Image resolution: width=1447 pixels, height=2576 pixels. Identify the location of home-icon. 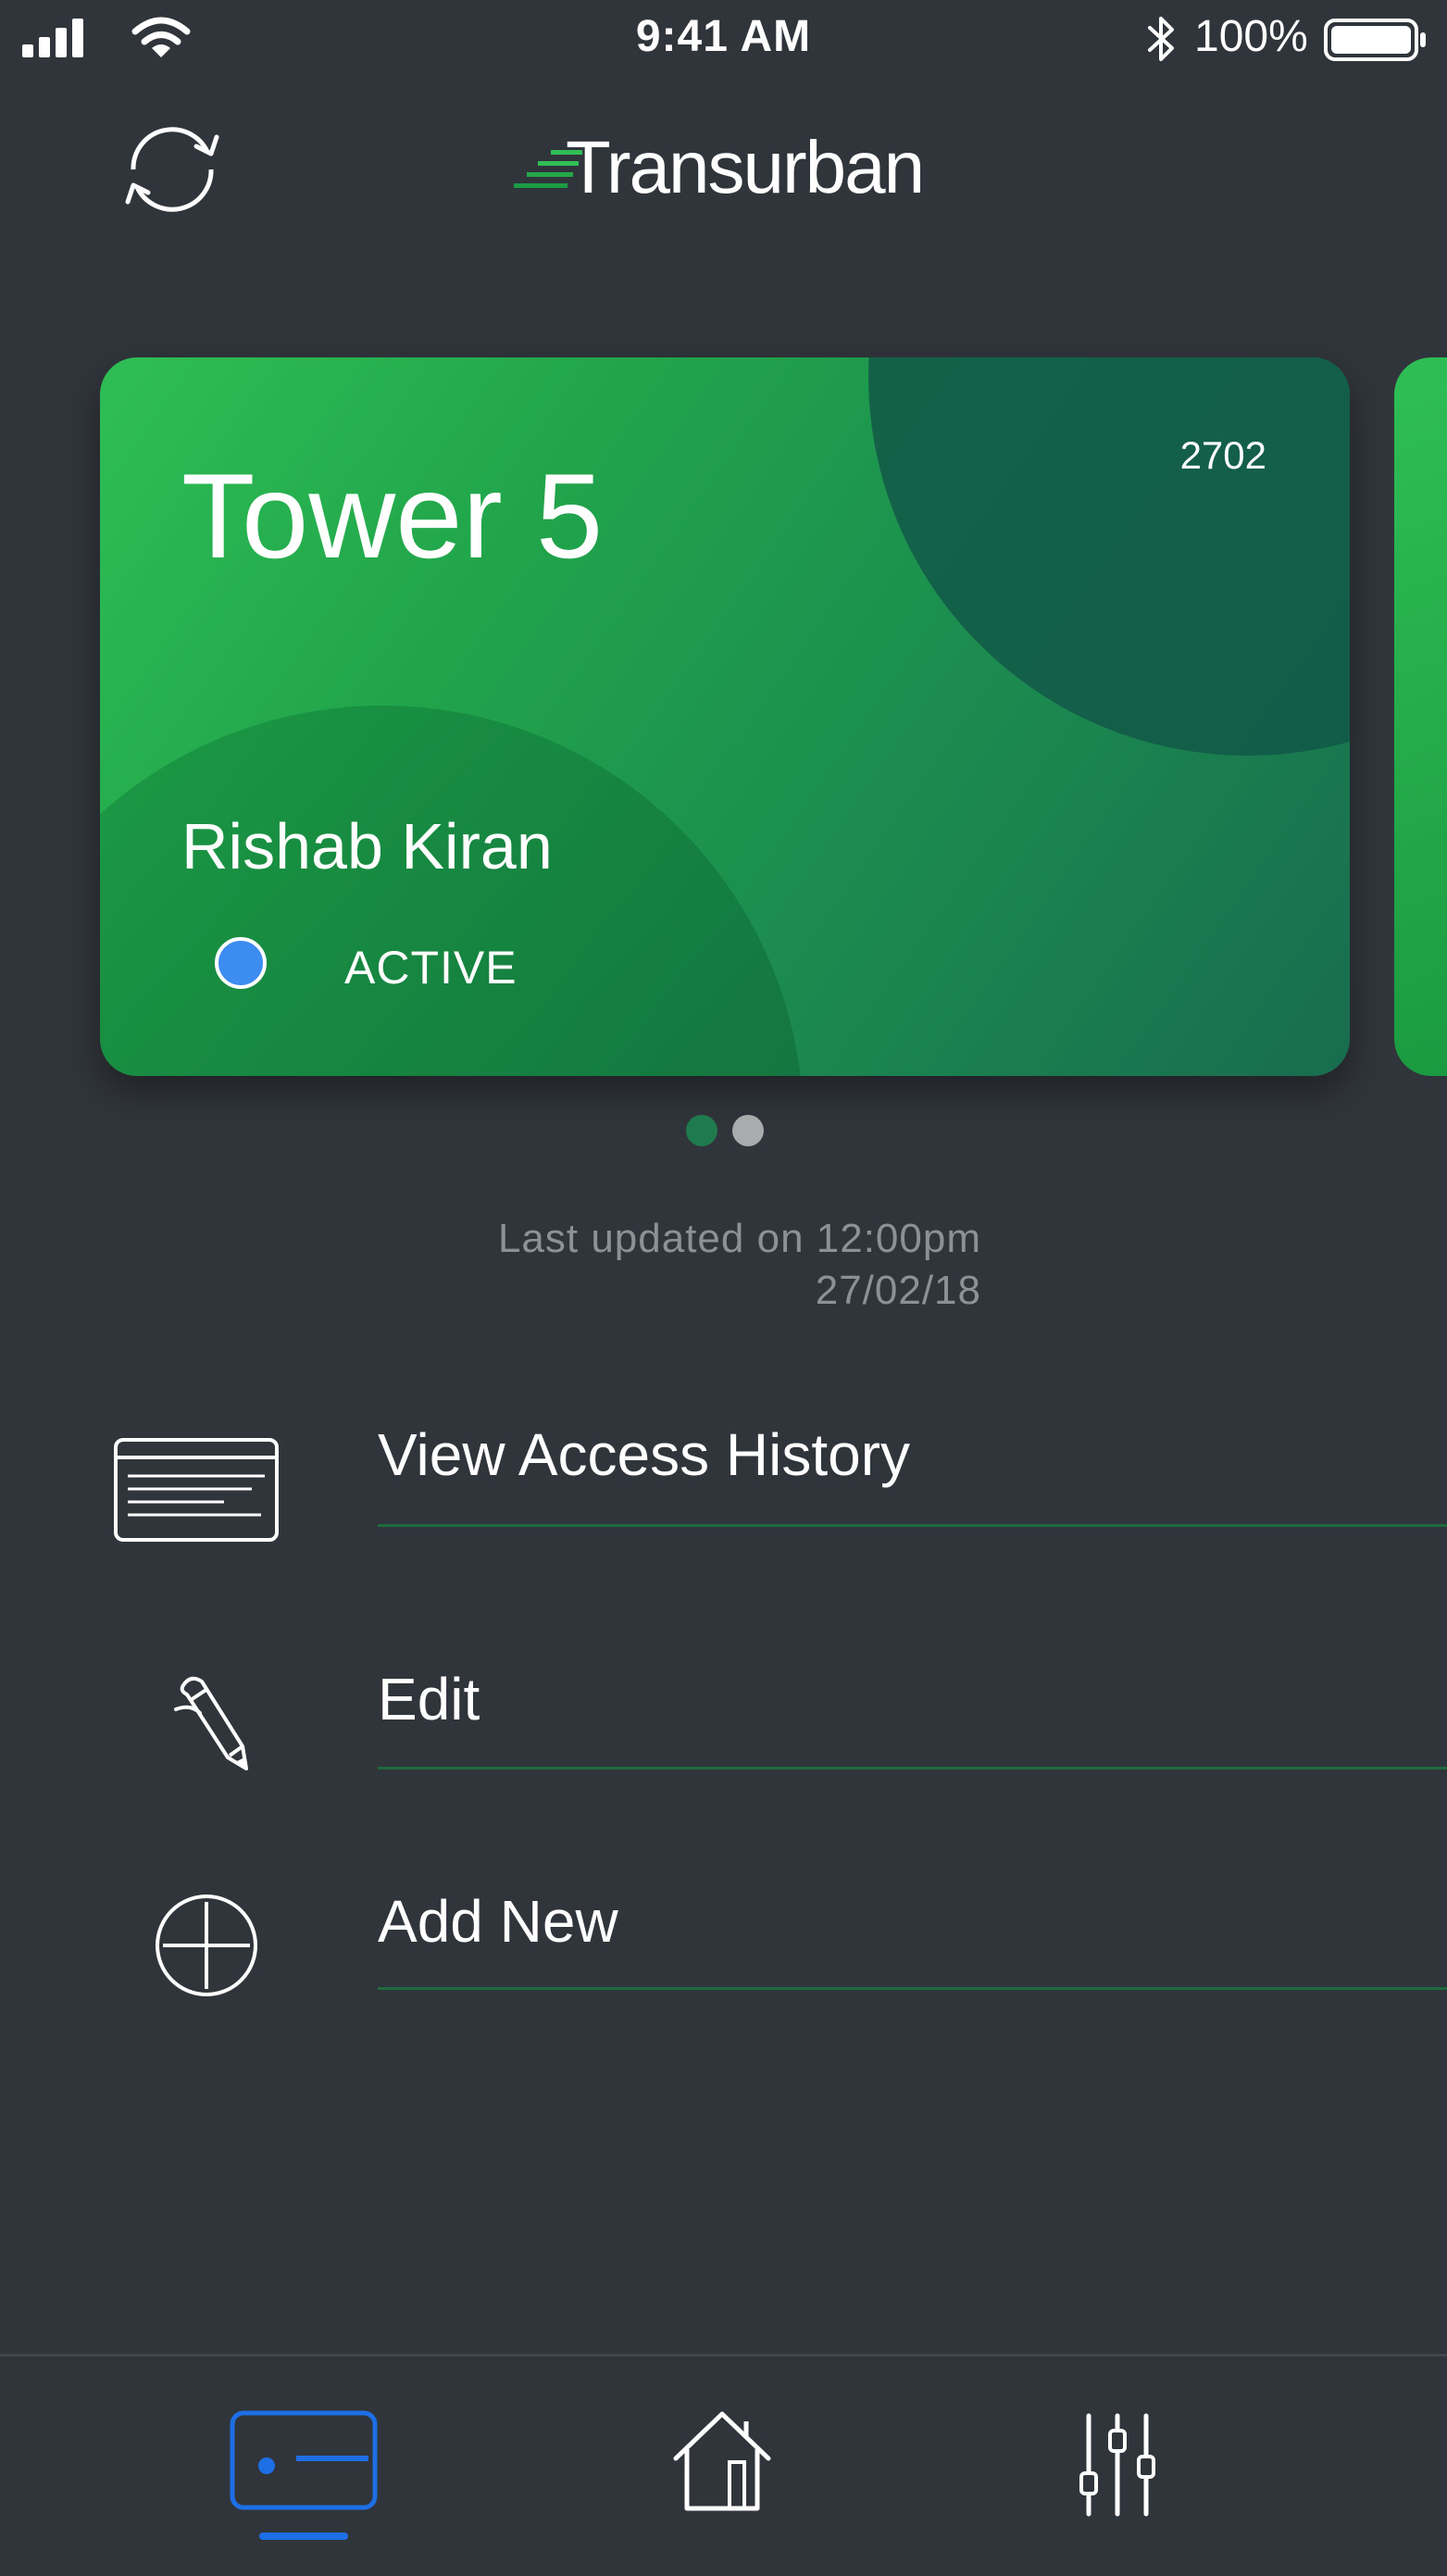
(722, 2461).